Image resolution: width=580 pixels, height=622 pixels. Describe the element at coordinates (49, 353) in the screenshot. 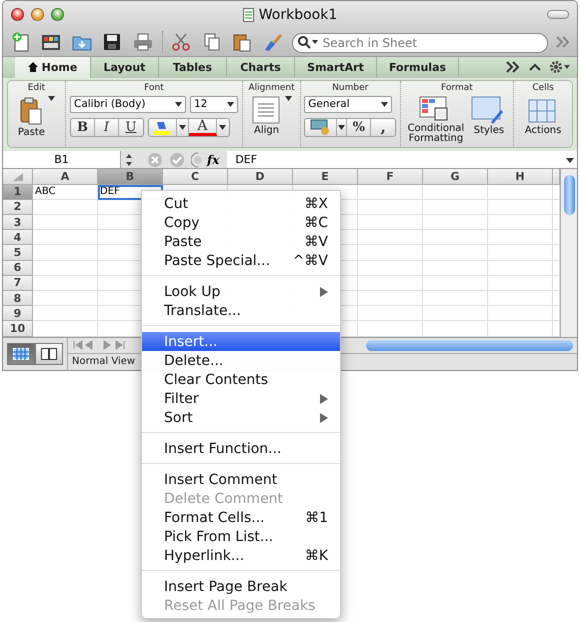

I see `page-layout-view-button` at that location.